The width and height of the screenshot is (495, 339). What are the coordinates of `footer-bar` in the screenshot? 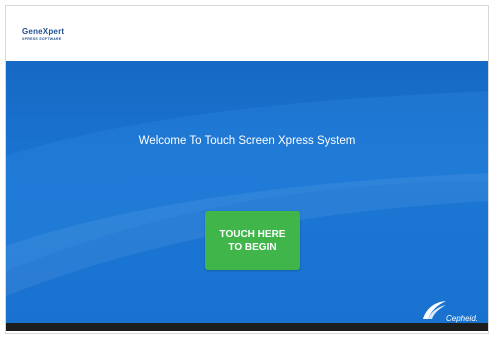 It's located at (247, 327).